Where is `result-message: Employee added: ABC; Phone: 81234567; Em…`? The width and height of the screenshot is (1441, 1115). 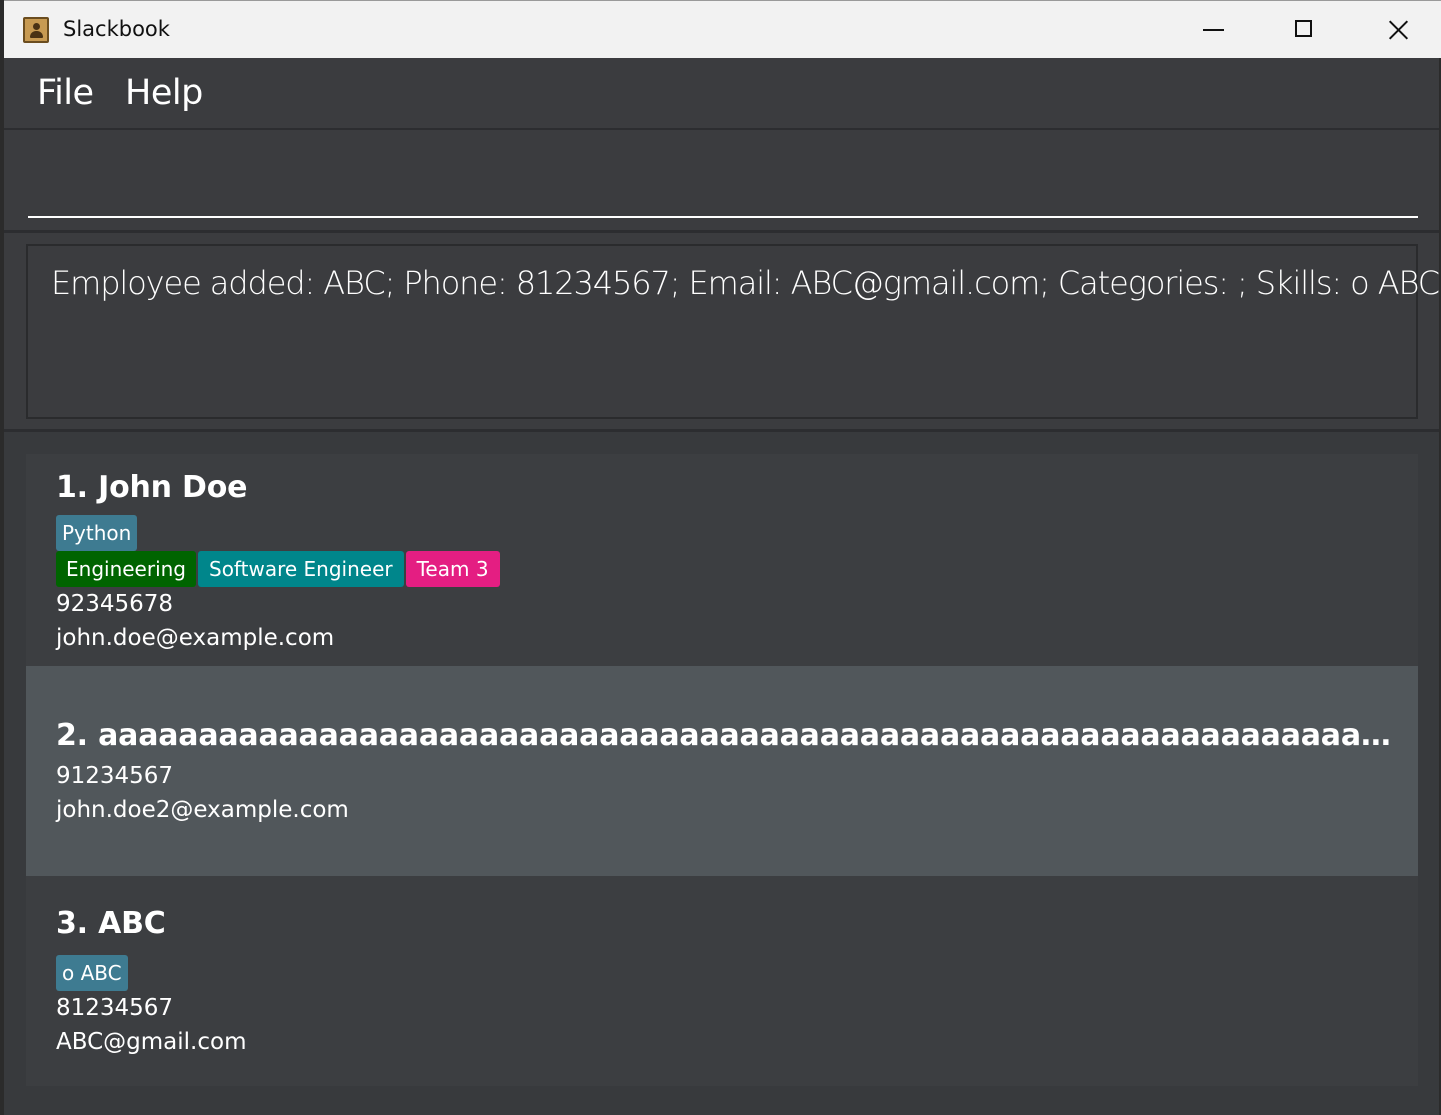
result-message: Employee added: ABC; Phone: 81234567; Em… is located at coordinates (745, 283).